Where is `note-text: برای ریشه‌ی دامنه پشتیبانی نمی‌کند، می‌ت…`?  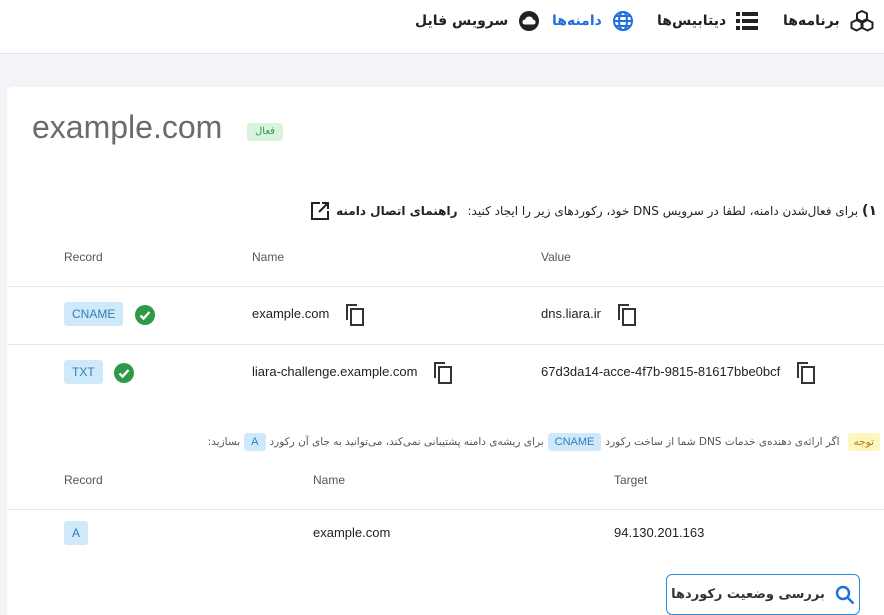
note-text: برای ریشه‌ی دامنه پشتیبانی نمی‌کند، می‌ت… is located at coordinates (406, 442).